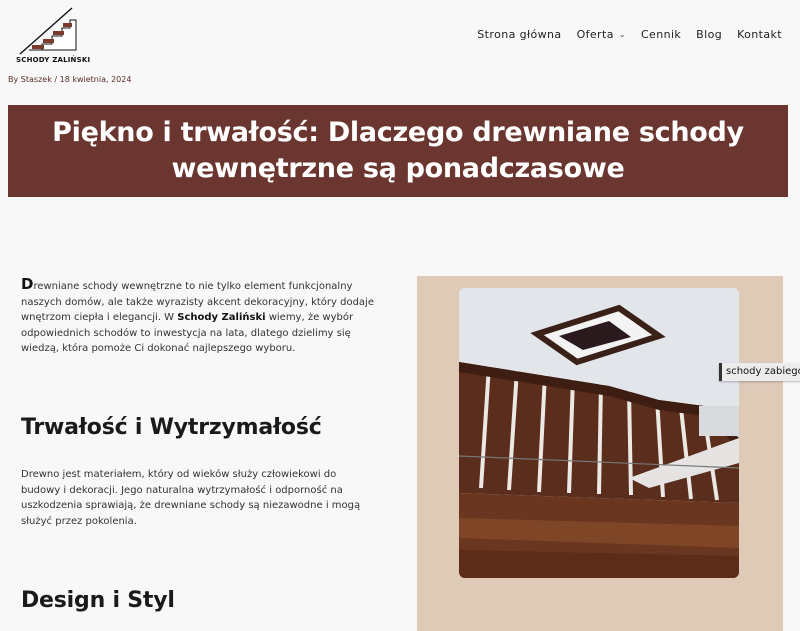  I want to click on nav-item-contact: Kontakt, so click(759, 34).